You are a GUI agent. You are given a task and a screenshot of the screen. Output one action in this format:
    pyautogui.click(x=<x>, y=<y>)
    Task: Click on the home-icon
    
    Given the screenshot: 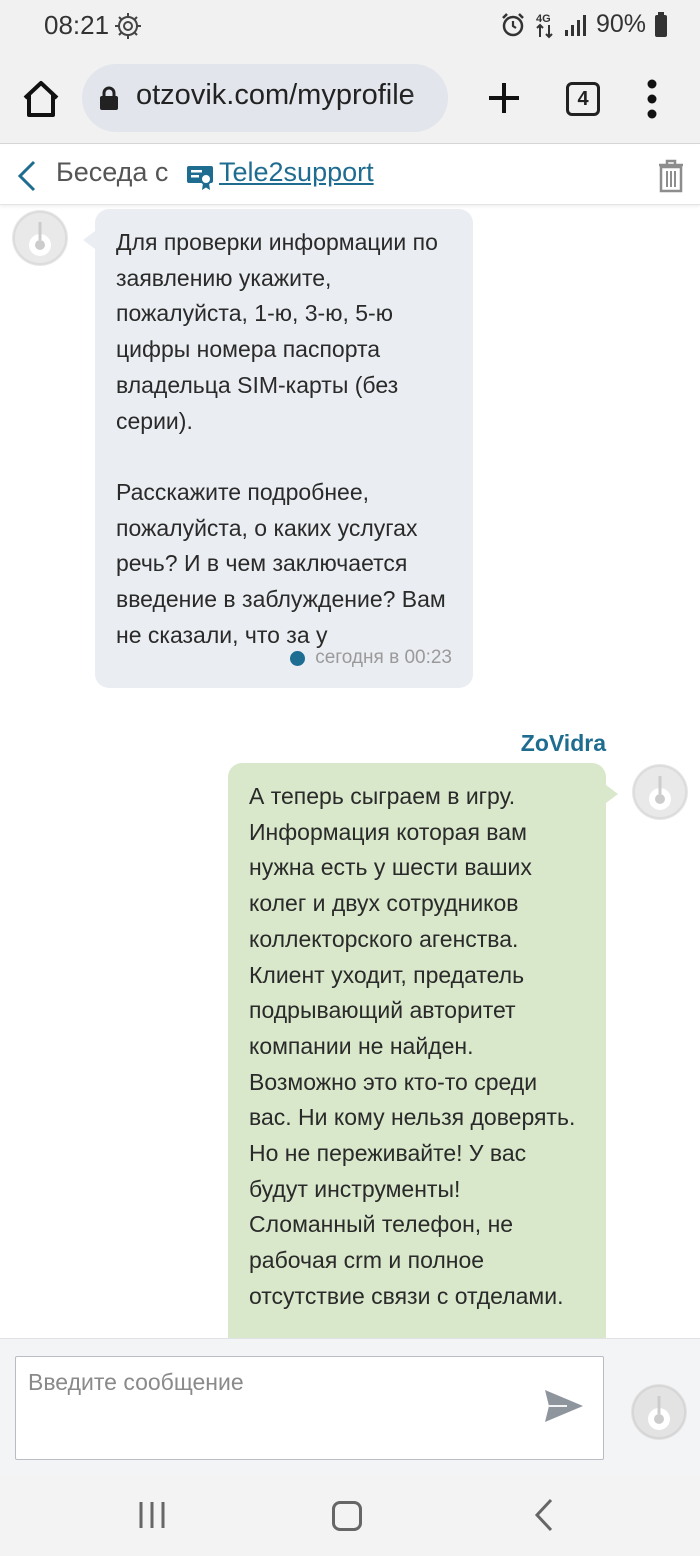 What is the action you would take?
    pyautogui.click(x=41, y=99)
    